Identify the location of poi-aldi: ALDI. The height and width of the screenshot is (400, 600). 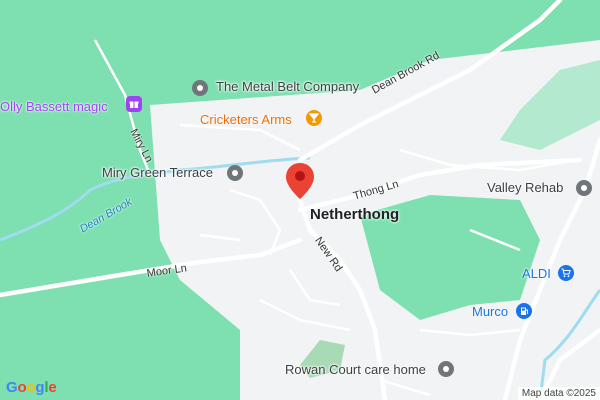
(536, 273).